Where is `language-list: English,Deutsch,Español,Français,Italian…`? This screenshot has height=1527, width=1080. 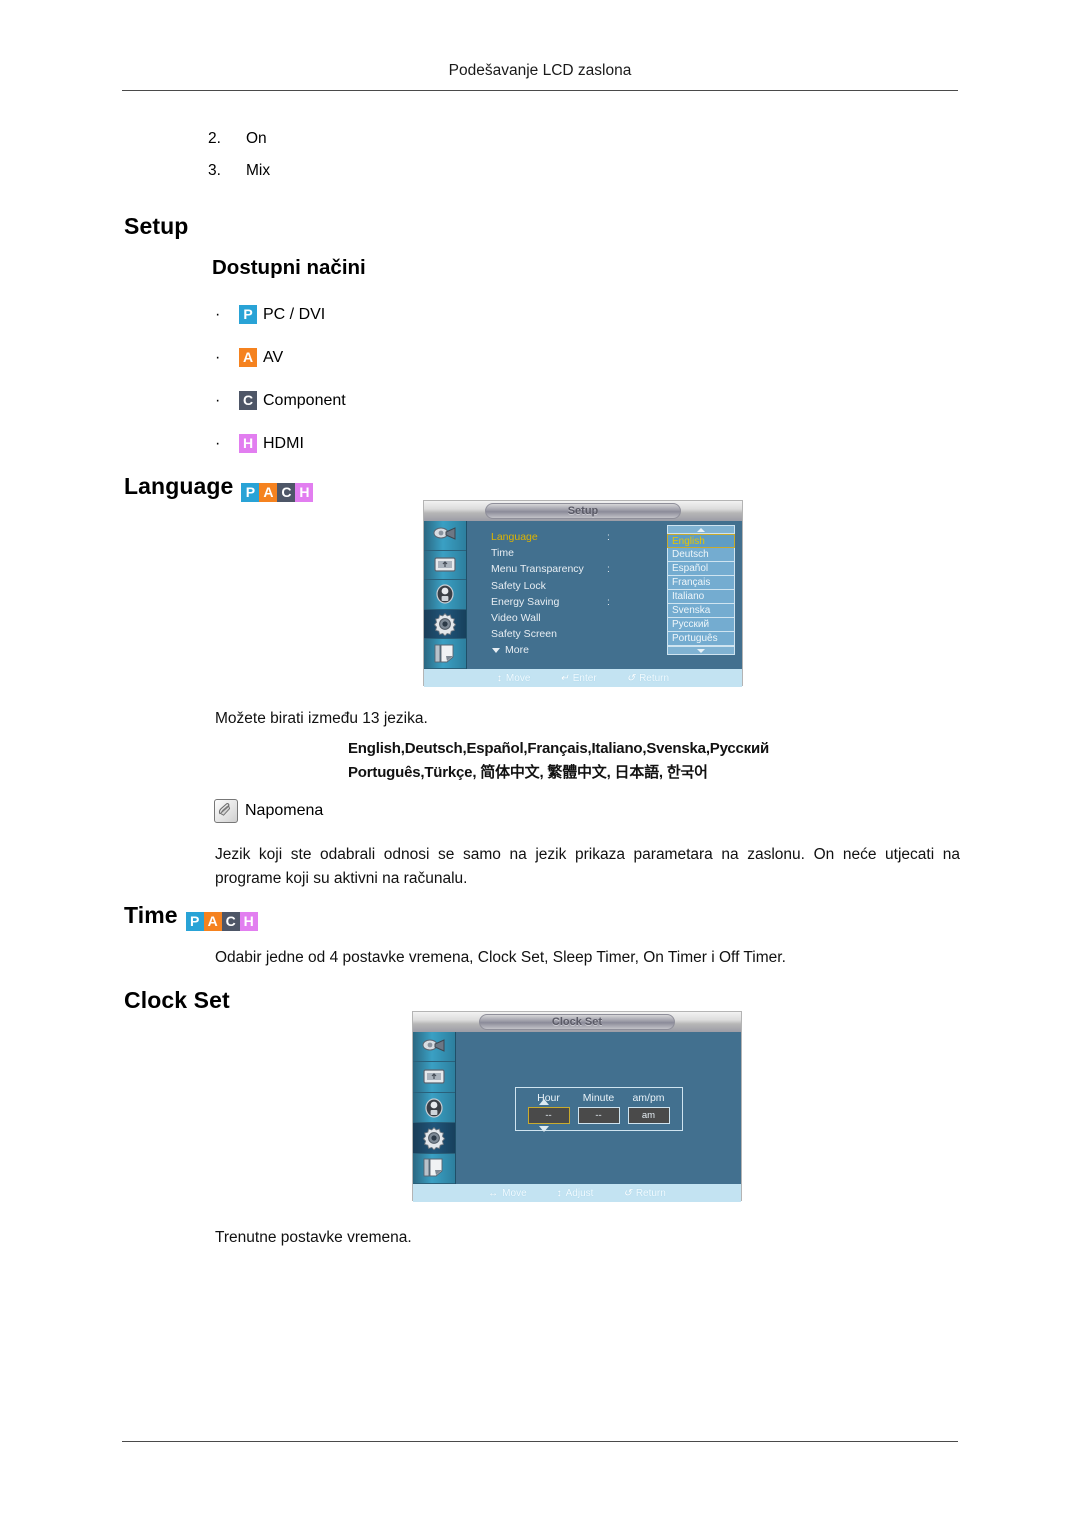 language-list: English,Deutsch,Español,Français,Italian… is located at coordinates (558, 761).